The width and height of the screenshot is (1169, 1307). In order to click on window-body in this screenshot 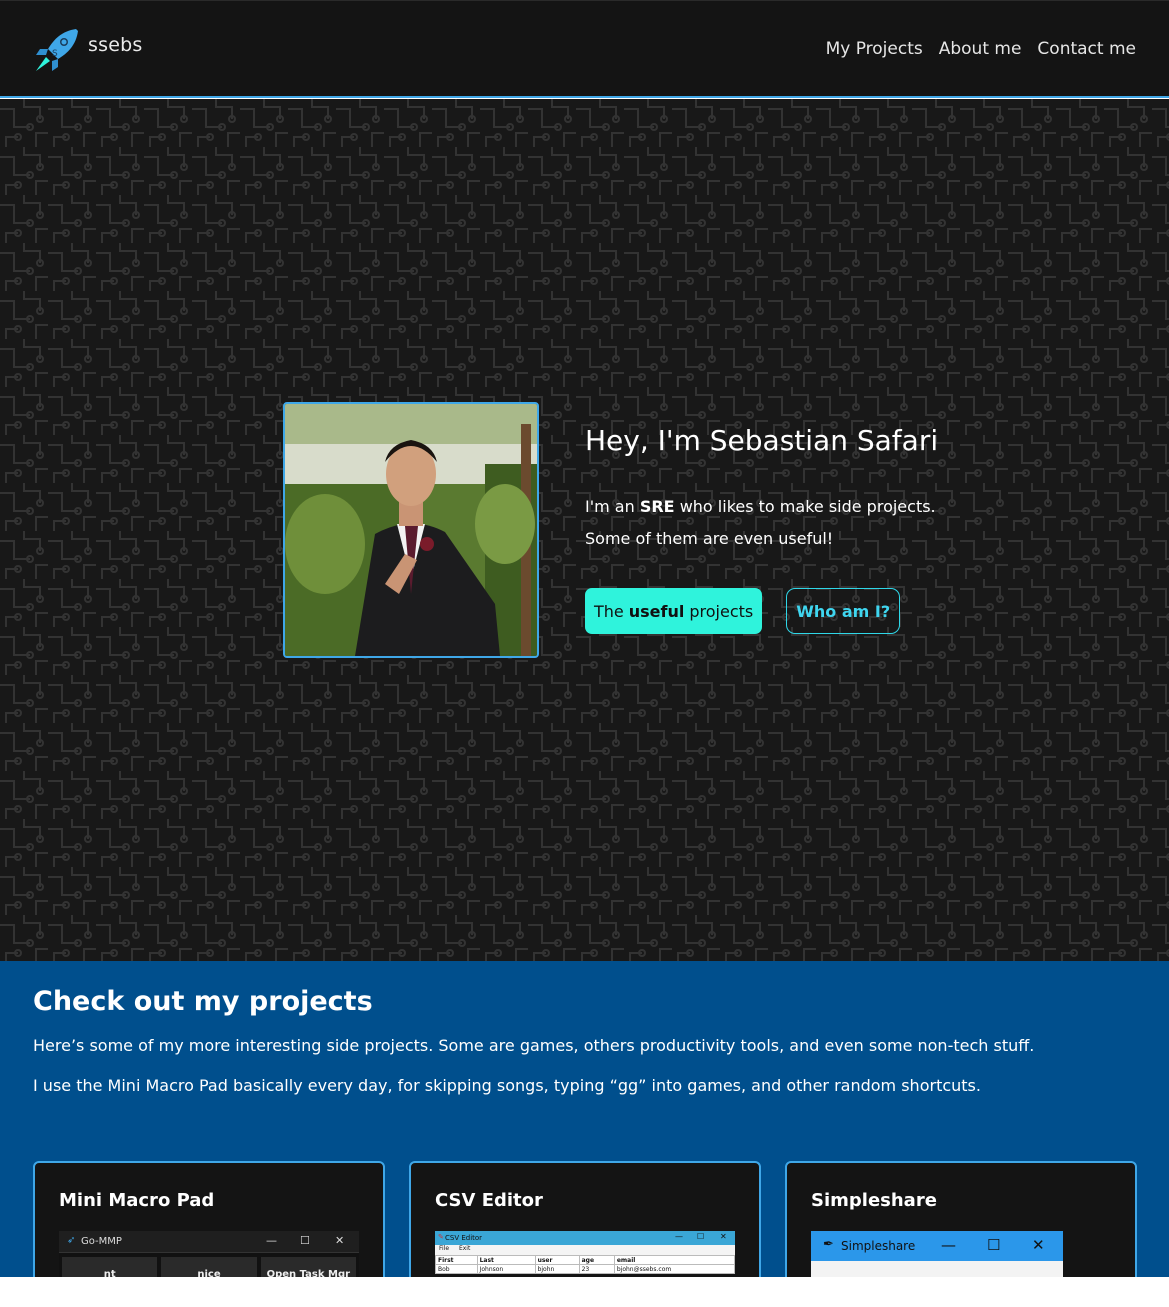, I will do `click(937, 1269)`.